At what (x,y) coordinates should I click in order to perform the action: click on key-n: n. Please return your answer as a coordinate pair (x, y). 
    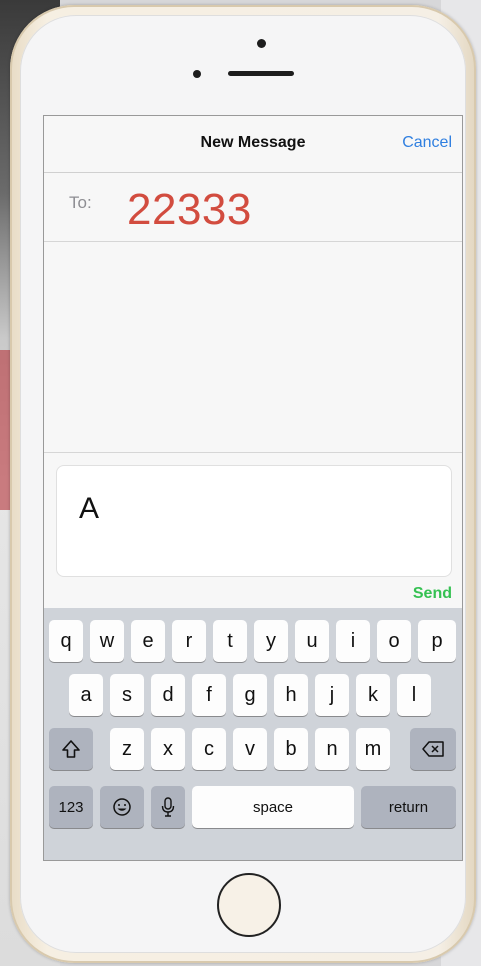
    Looking at the image, I should click on (332, 749).